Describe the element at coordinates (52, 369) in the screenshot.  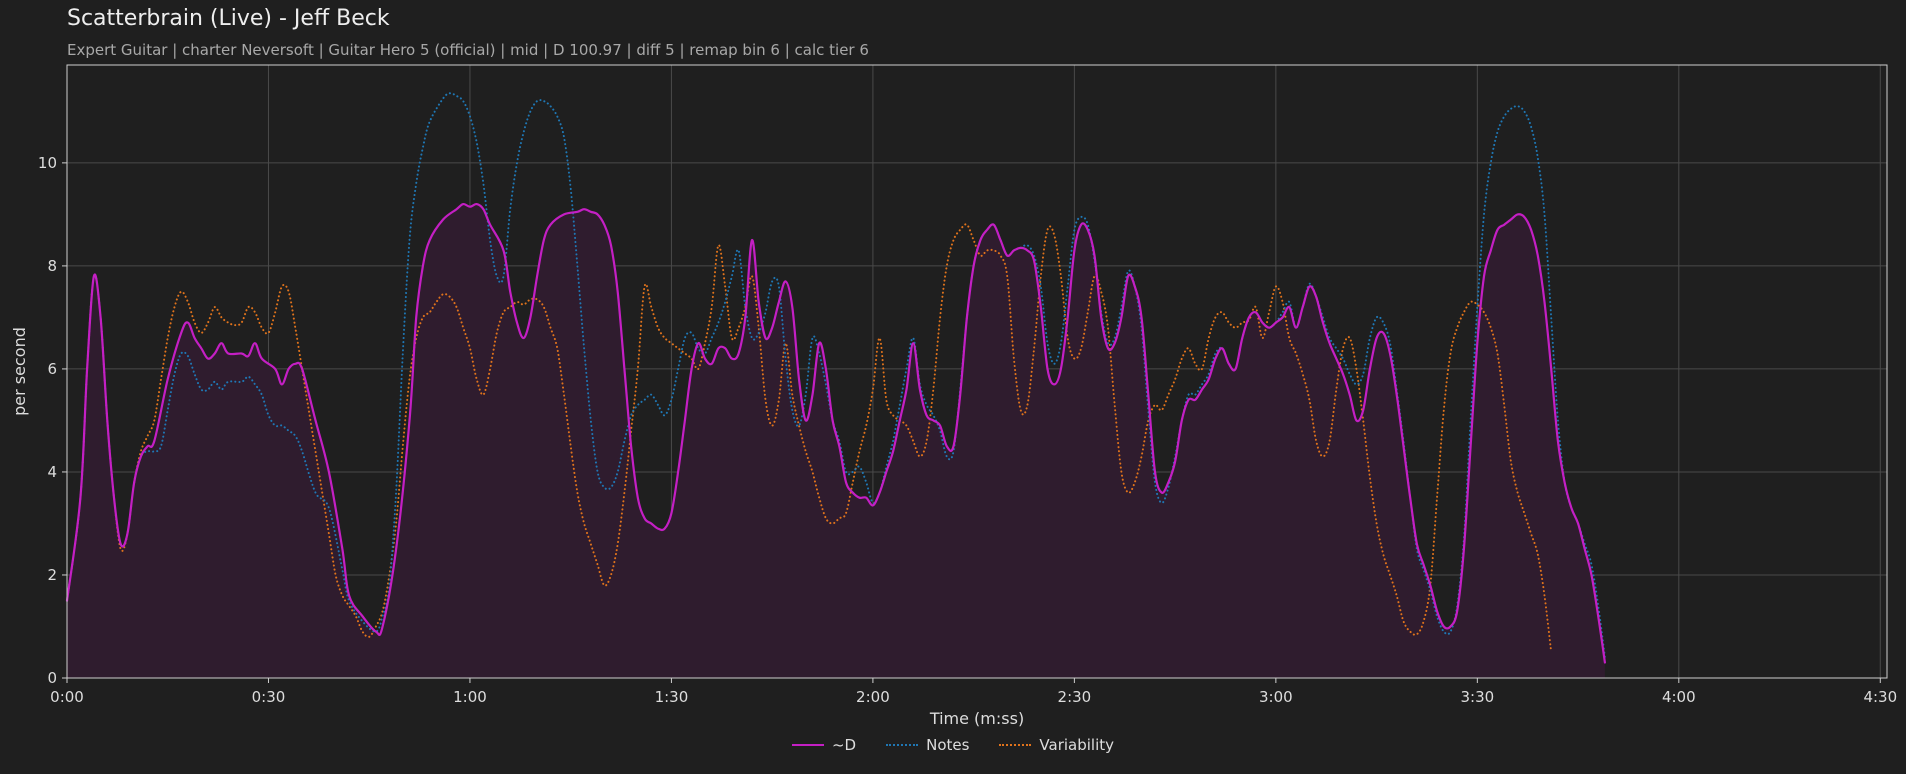
I see `y-tick-label: 6` at that location.